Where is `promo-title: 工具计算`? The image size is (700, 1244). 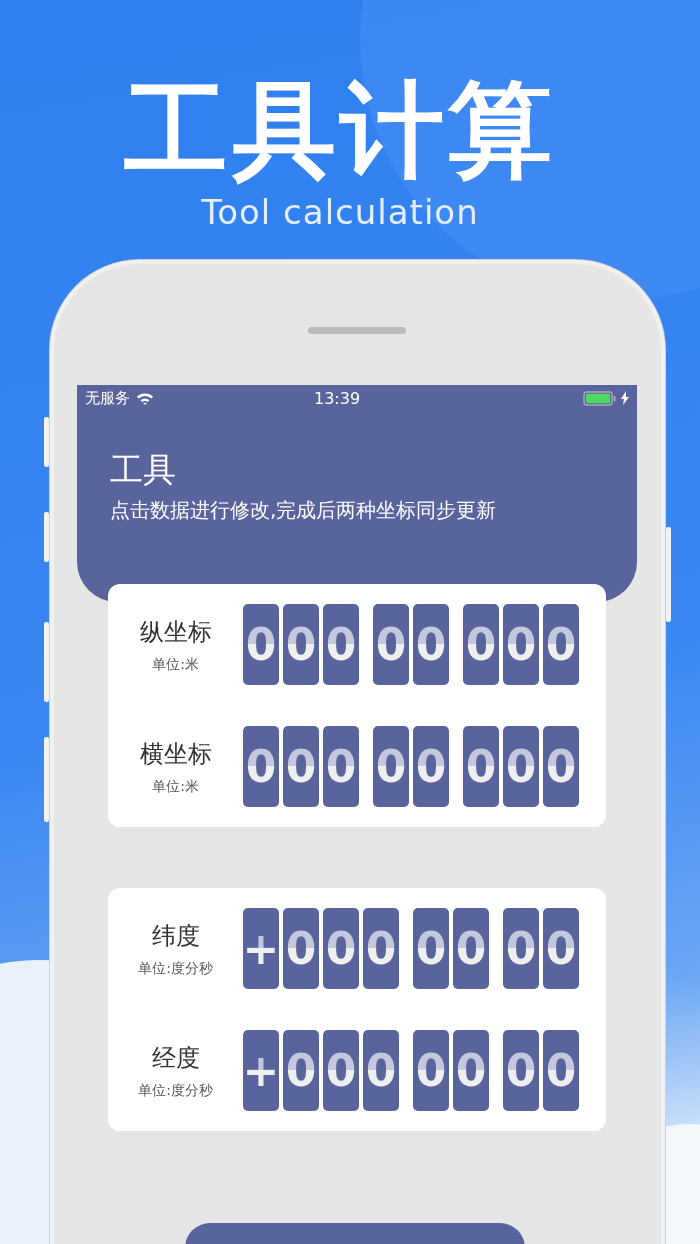 promo-title: 工具计算 is located at coordinates (340, 130).